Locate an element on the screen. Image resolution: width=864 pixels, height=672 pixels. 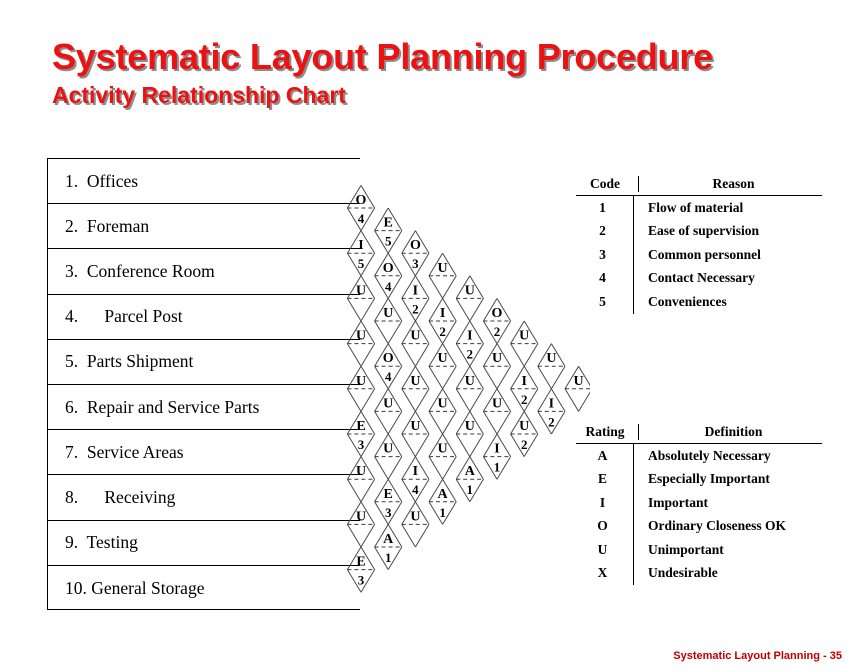
reason-code: 5 is located at coordinates (605, 302).